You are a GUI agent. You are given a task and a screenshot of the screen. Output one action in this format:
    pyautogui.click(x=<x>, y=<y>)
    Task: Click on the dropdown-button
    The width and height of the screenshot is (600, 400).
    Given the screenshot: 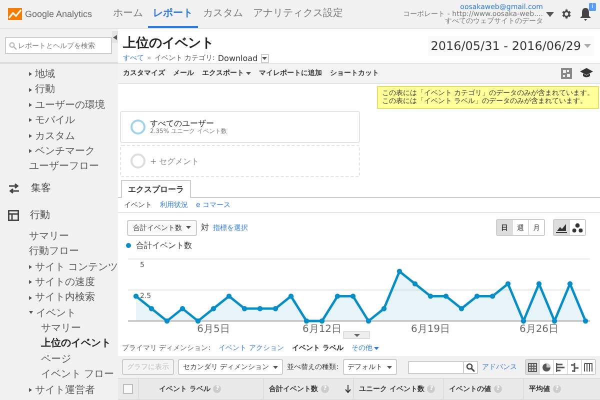 What is the action you would take?
    pyautogui.click(x=264, y=58)
    